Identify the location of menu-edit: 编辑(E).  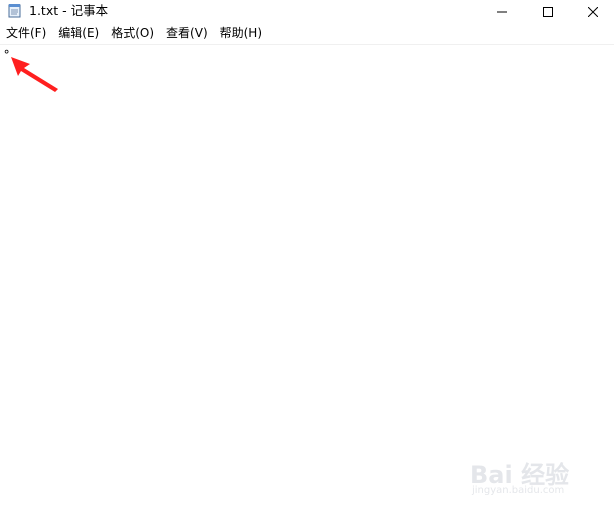
(78, 33).